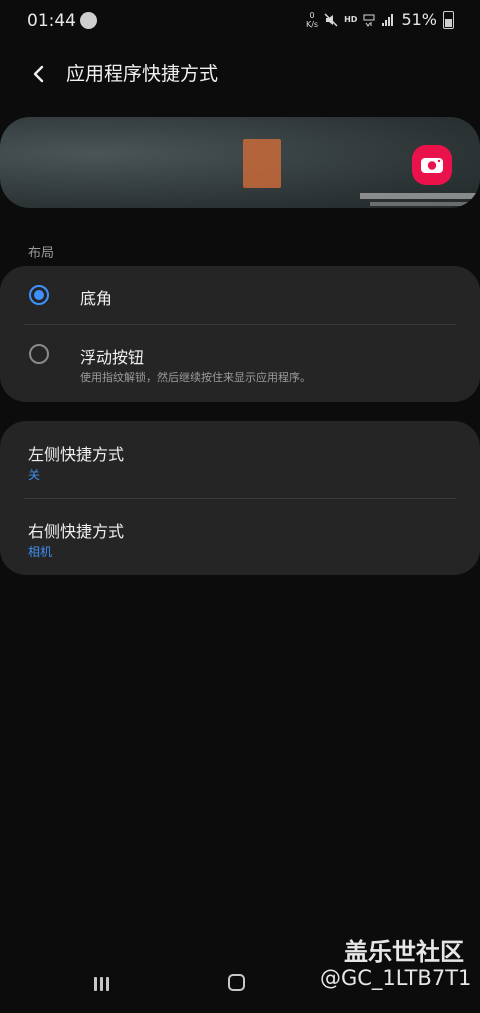  What do you see at coordinates (351, 19) in the screenshot?
I see `hd-icon: HD` at bounding box center [351, 19].